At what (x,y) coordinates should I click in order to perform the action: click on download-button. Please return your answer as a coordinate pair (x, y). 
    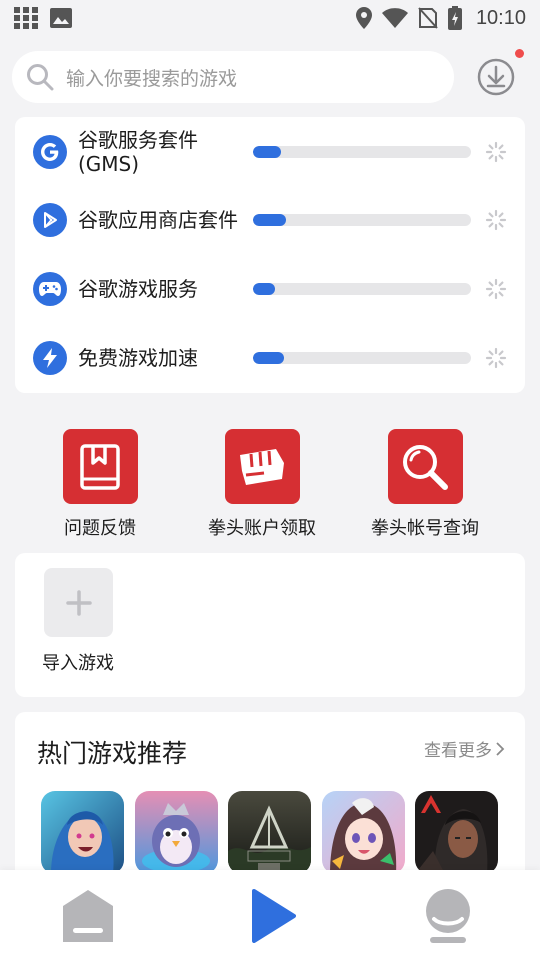
    Looking at the image, I should click on (500, 73).